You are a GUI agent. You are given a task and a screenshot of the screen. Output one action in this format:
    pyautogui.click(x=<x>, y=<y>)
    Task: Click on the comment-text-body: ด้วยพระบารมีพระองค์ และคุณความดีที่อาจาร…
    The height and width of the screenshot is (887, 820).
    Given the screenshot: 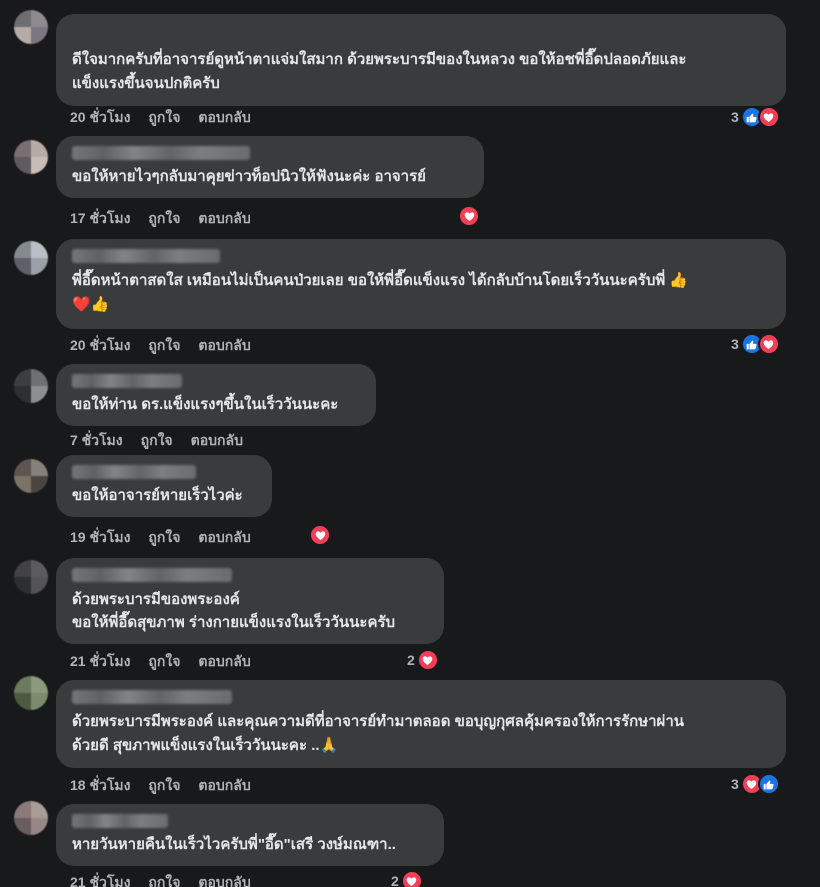 What is the action you would take?
    pyautogui.click(x=378, y=733)
    